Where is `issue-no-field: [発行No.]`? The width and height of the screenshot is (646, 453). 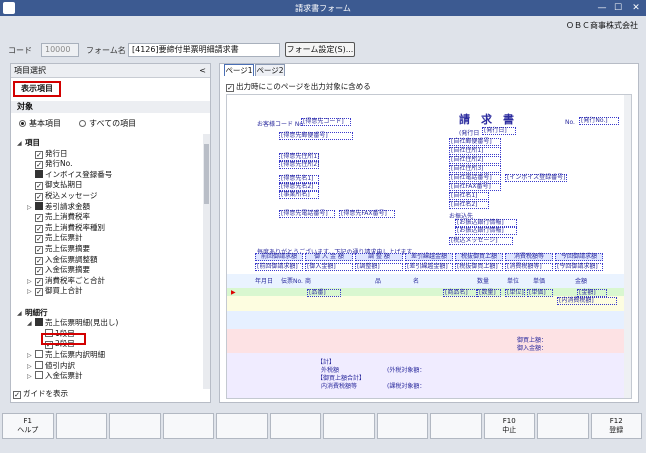 issue-no-field: [発行No.] is located at coordinates (599, 121).